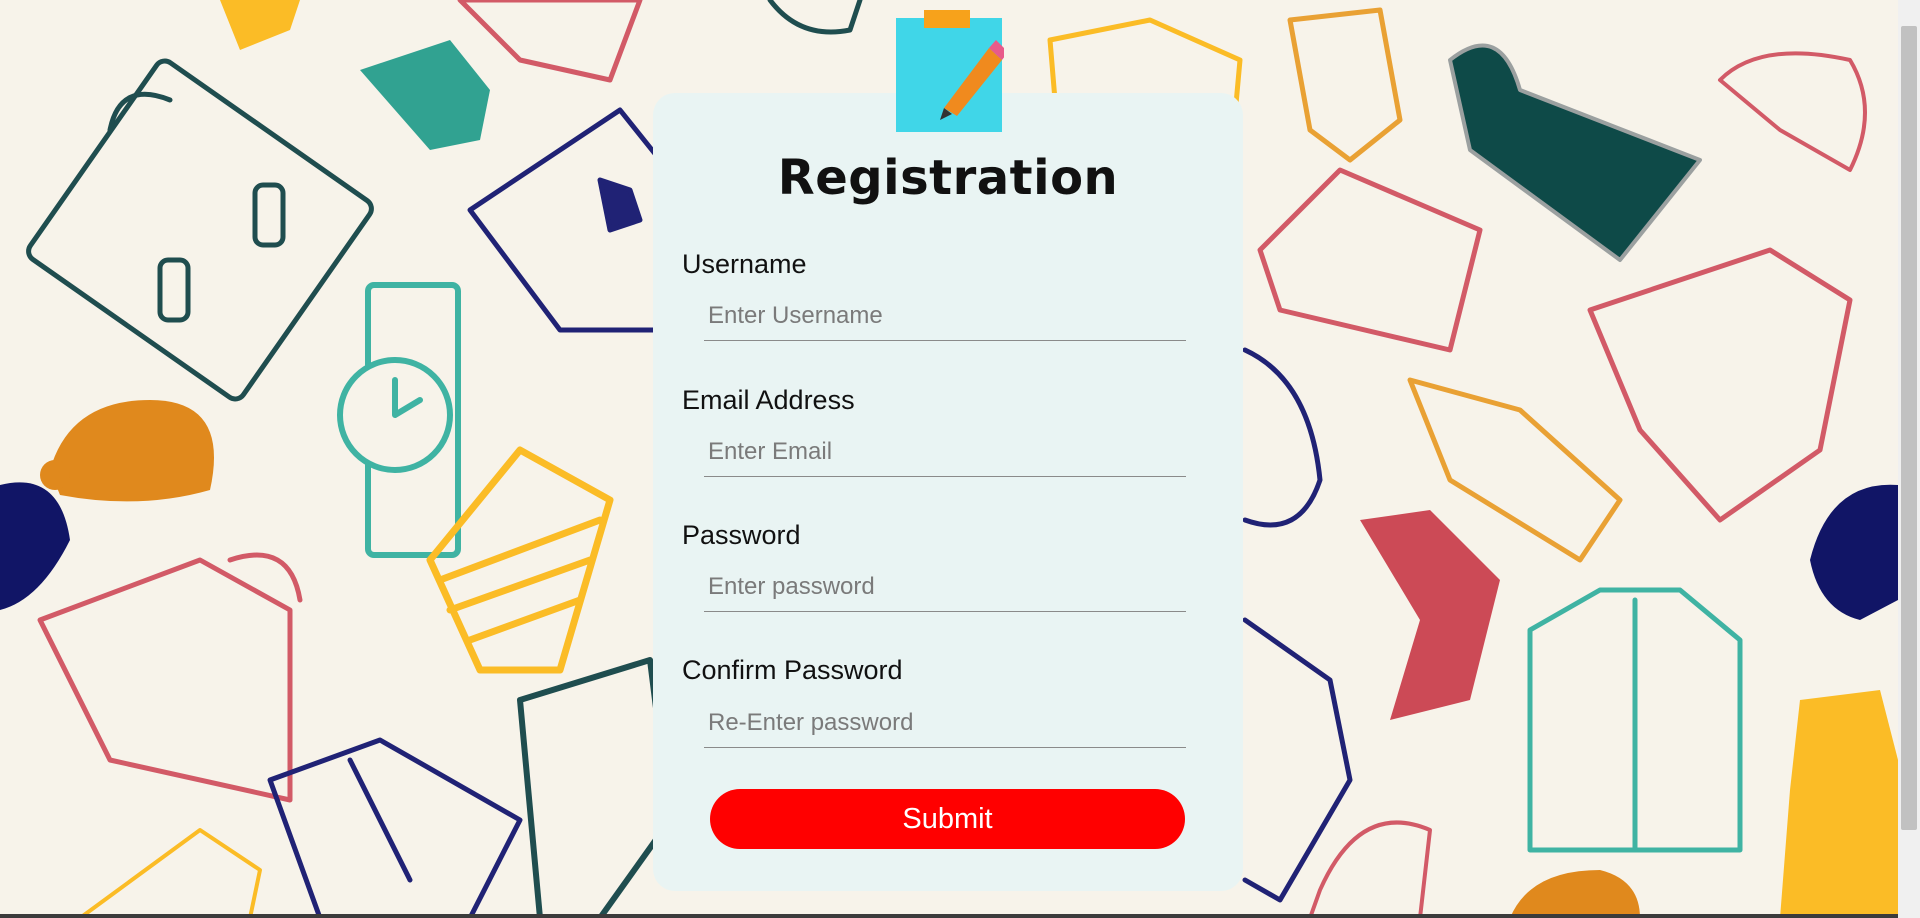 The height and width of the screenshot is (918, 1920). I want to click on email-input, so click(945, 452).